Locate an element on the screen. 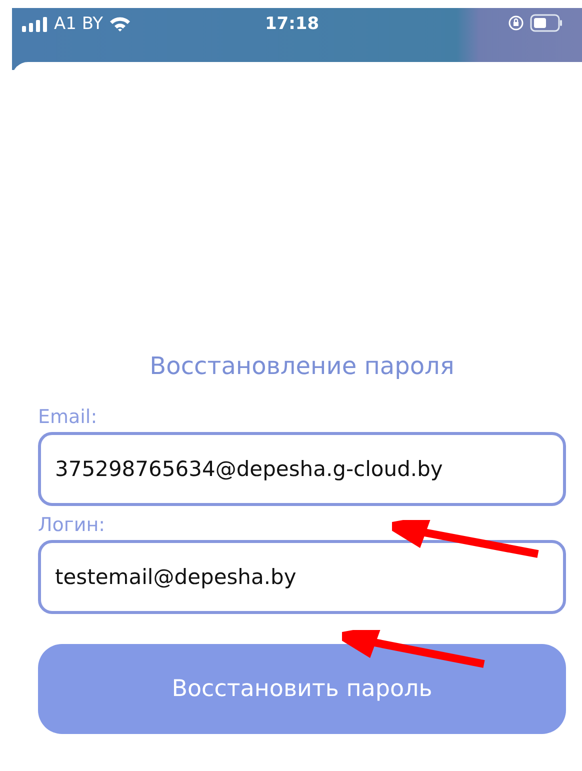 The image size is (582, 771). field-label: Email: is located at coordinates (68, 417).